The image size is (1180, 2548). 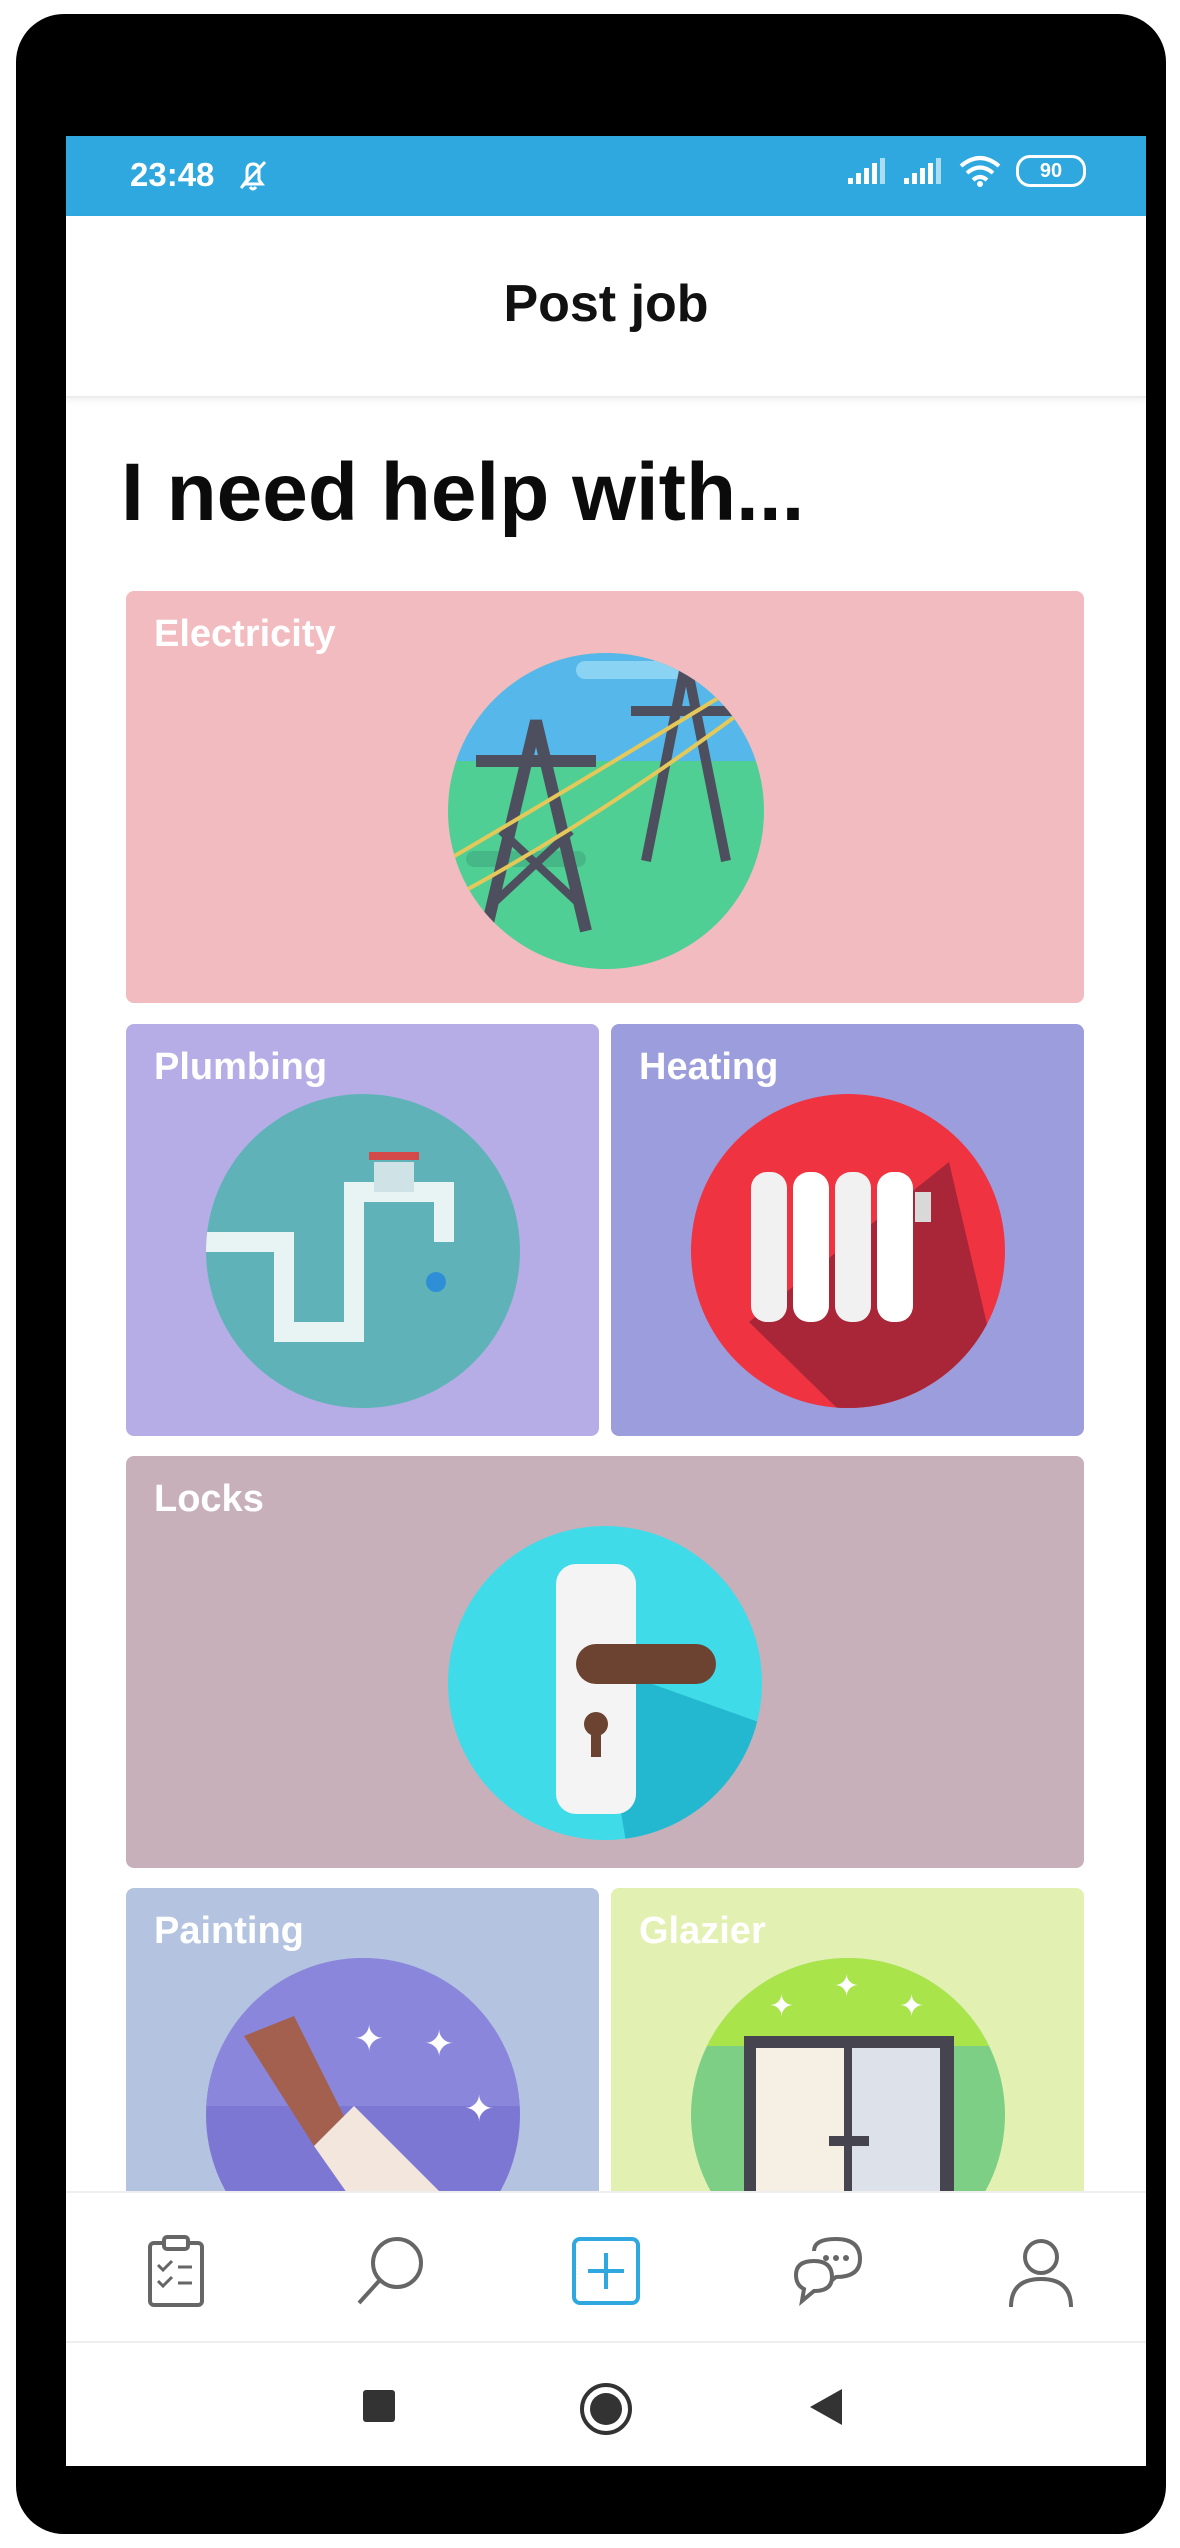 I want to click on water-pipe-icon, so click(x=363, y=1251).